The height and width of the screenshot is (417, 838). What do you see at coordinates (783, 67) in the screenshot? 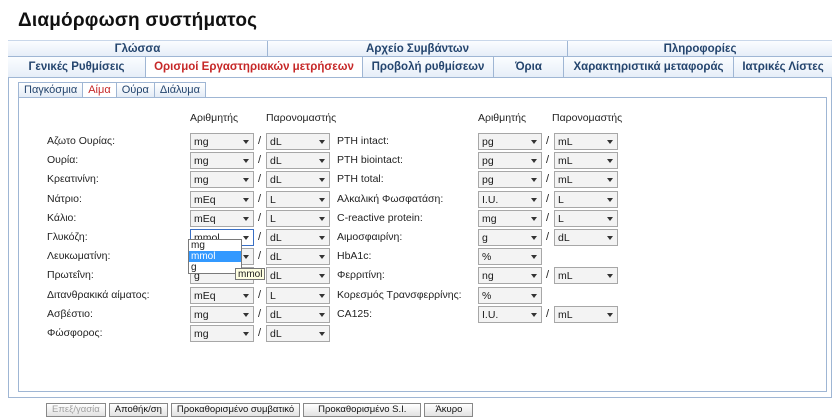
I see `tab-medical-lists: Ιατρικές Λίστες` at bounding box center [783, 67].